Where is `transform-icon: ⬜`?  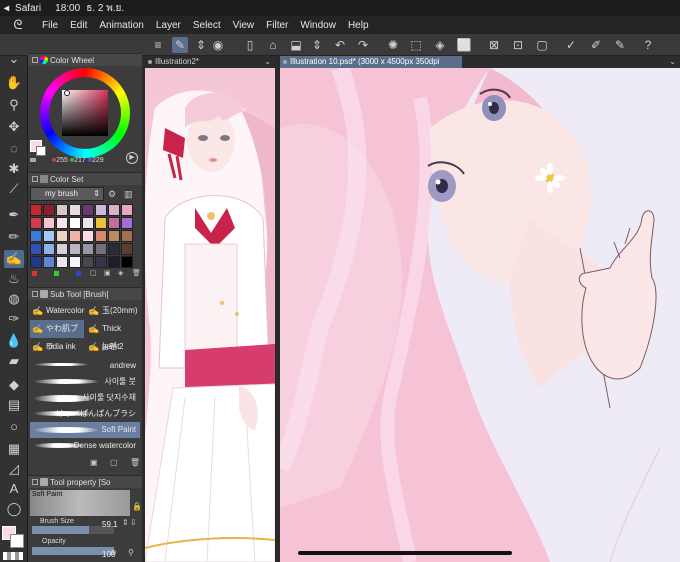 transform-icon: ⬜ is located at coordinates (464, 45).